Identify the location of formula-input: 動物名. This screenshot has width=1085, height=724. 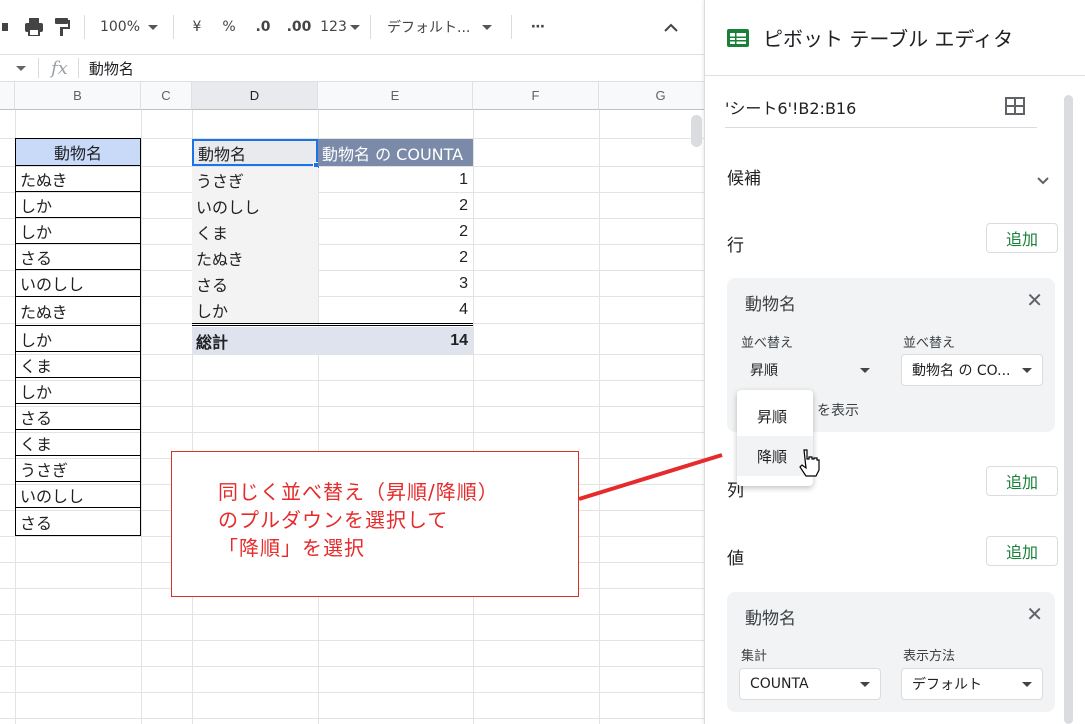
(111, 68).